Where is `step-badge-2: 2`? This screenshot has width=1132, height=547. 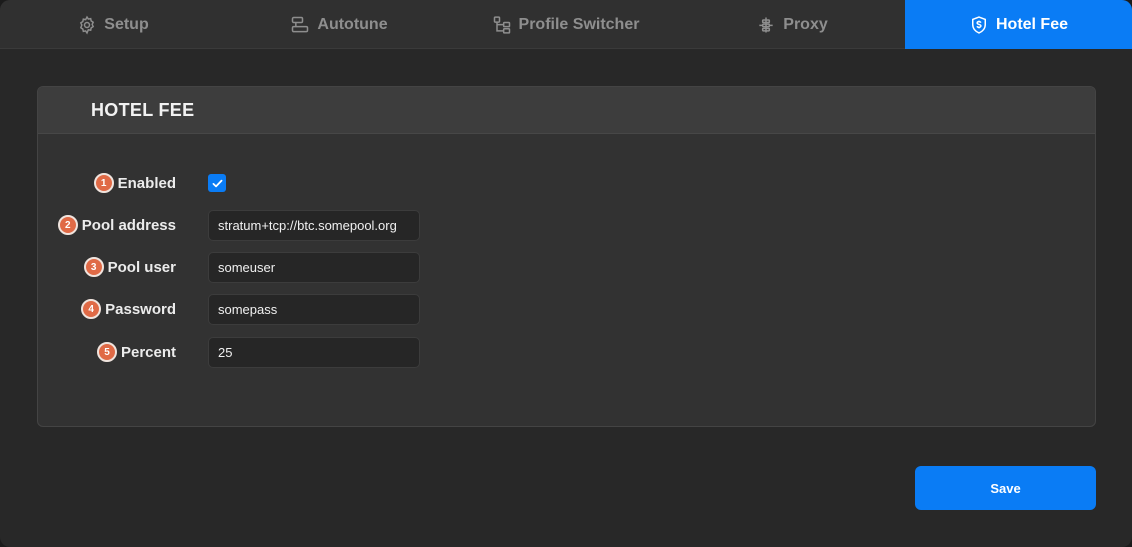 step-badge-2: 2 is located at coordinates (67, 225).